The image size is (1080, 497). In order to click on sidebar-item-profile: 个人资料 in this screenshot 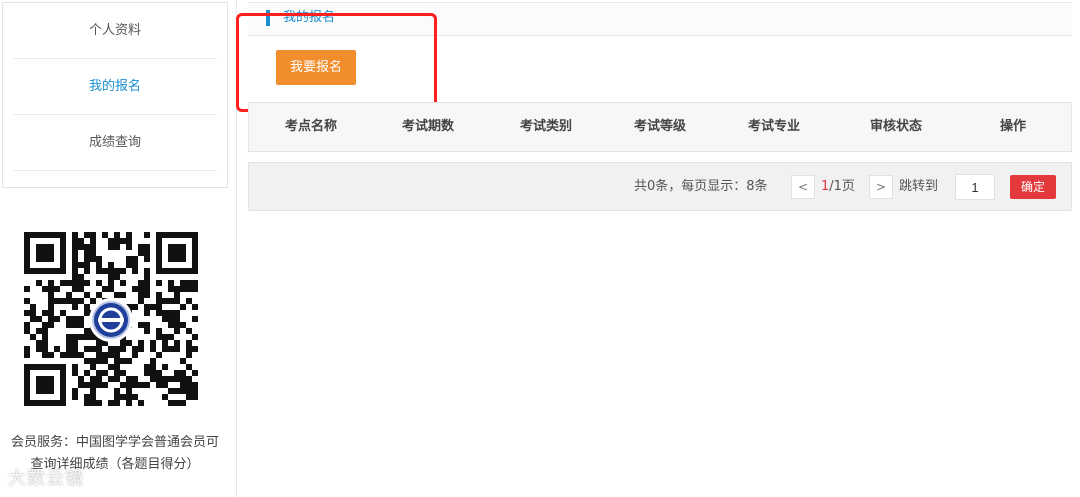, I will do `click(115, 31)`.